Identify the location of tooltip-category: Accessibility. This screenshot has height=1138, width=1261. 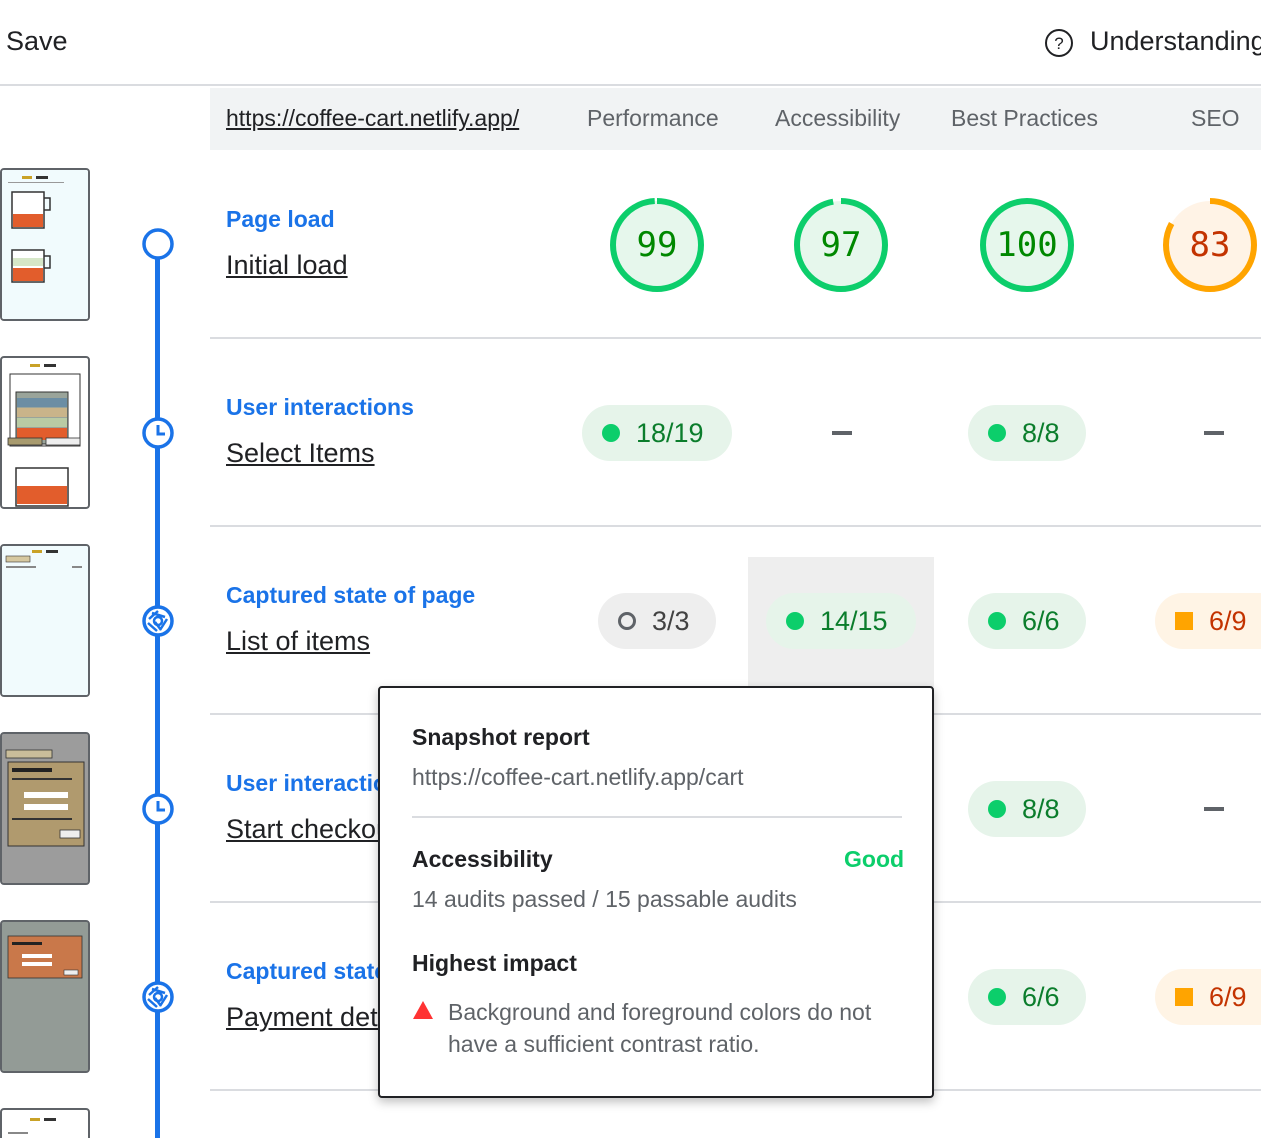
(482, 859).